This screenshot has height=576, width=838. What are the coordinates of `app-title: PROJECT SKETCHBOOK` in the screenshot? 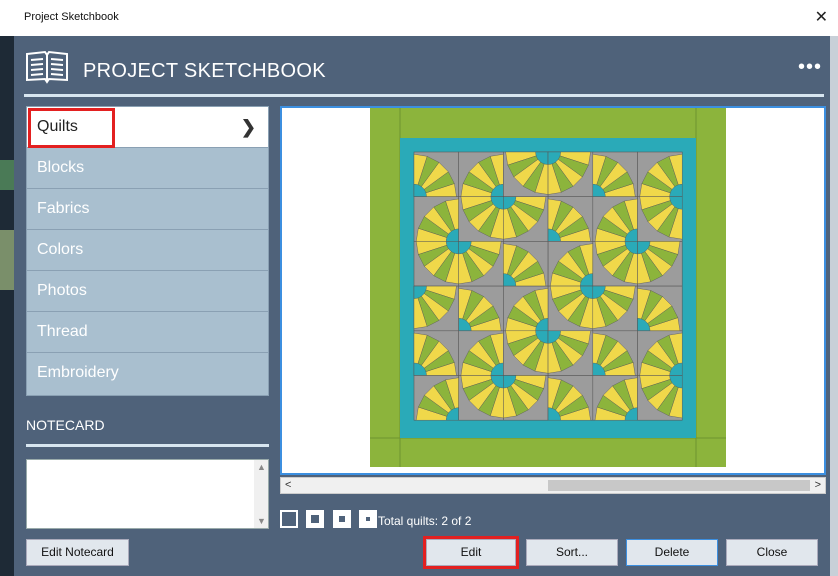 It's located at (204, 71).